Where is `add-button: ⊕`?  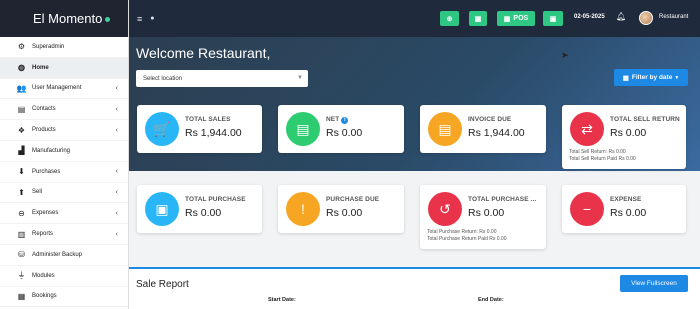
add-button: ⊕ is located at coordinates (449, 18).